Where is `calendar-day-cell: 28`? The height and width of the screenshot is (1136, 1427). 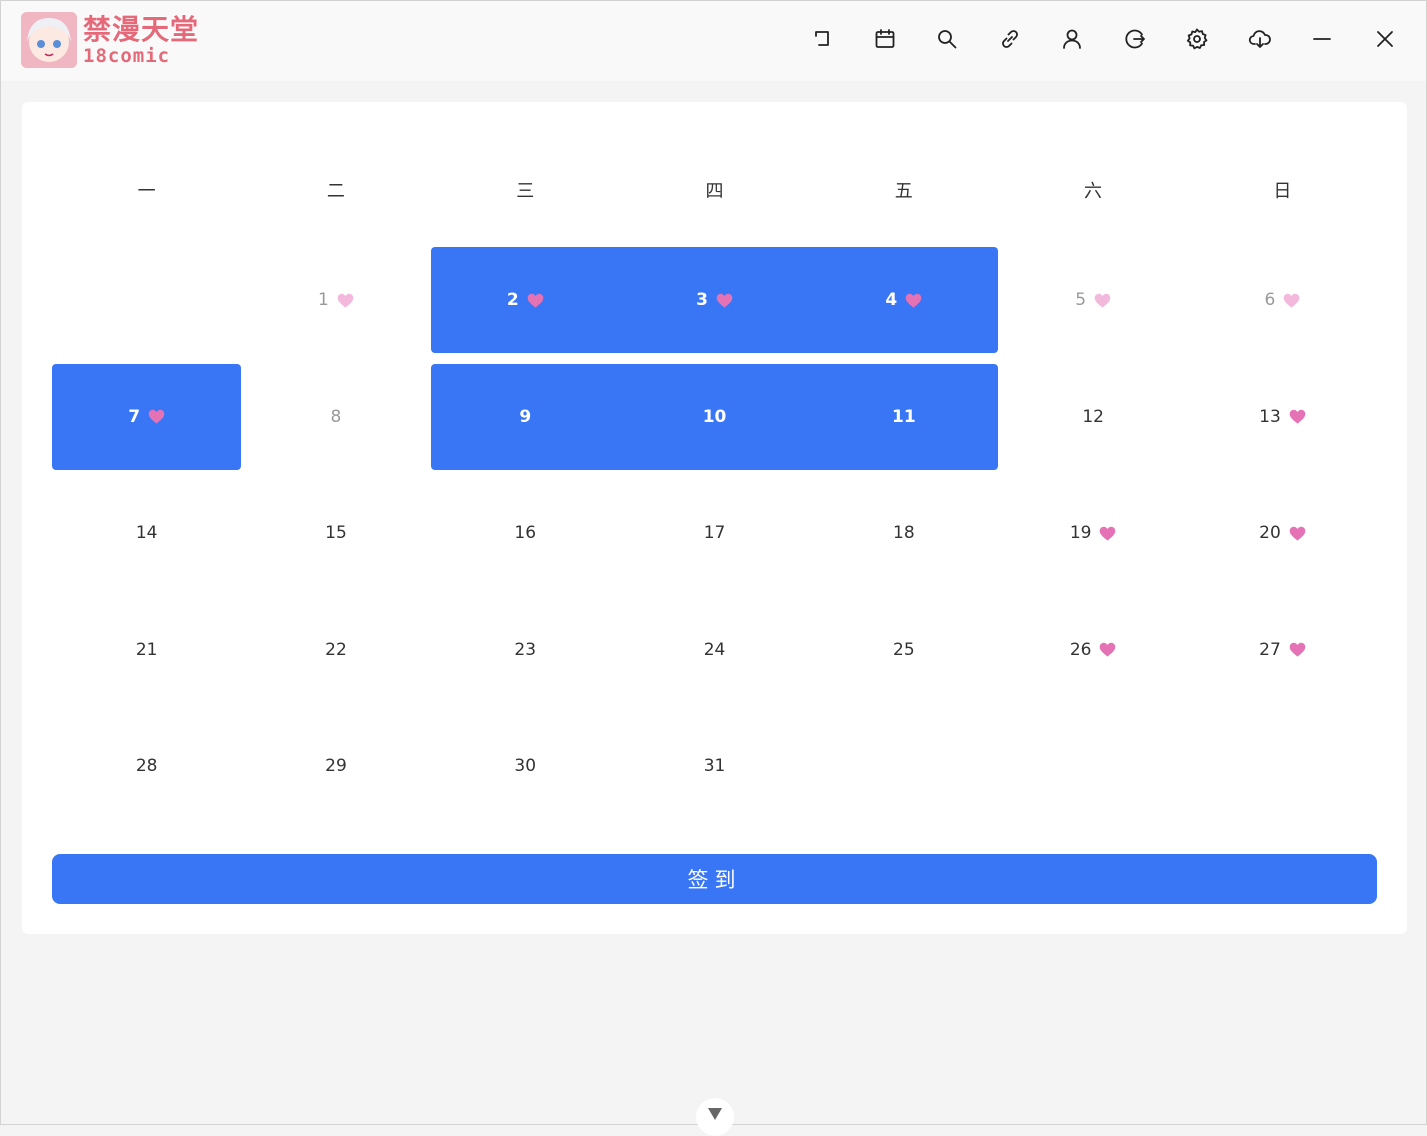
calendar-day-cell: 28 is located at coordinates (146, 766).